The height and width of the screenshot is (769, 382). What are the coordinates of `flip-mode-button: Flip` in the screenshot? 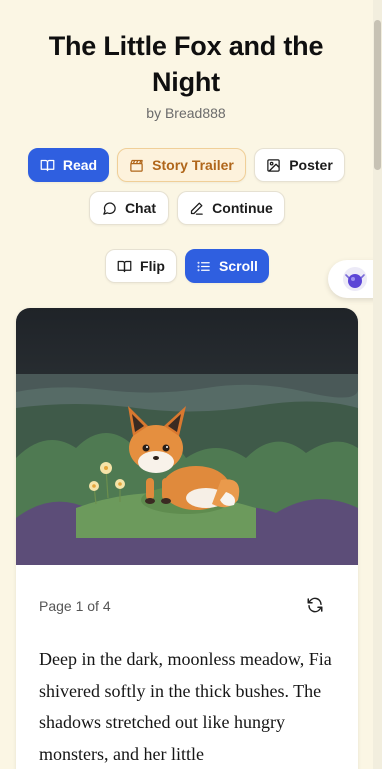 It's located at (141, 266).